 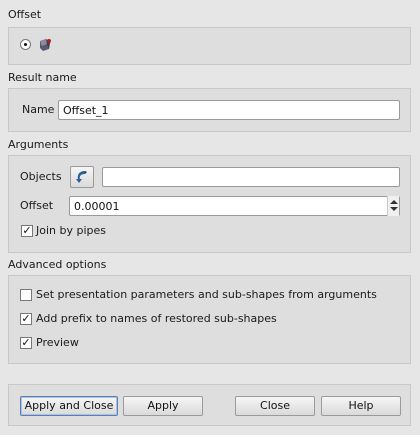 I want to click on offset-mode-group, so click(x=209, y=46).